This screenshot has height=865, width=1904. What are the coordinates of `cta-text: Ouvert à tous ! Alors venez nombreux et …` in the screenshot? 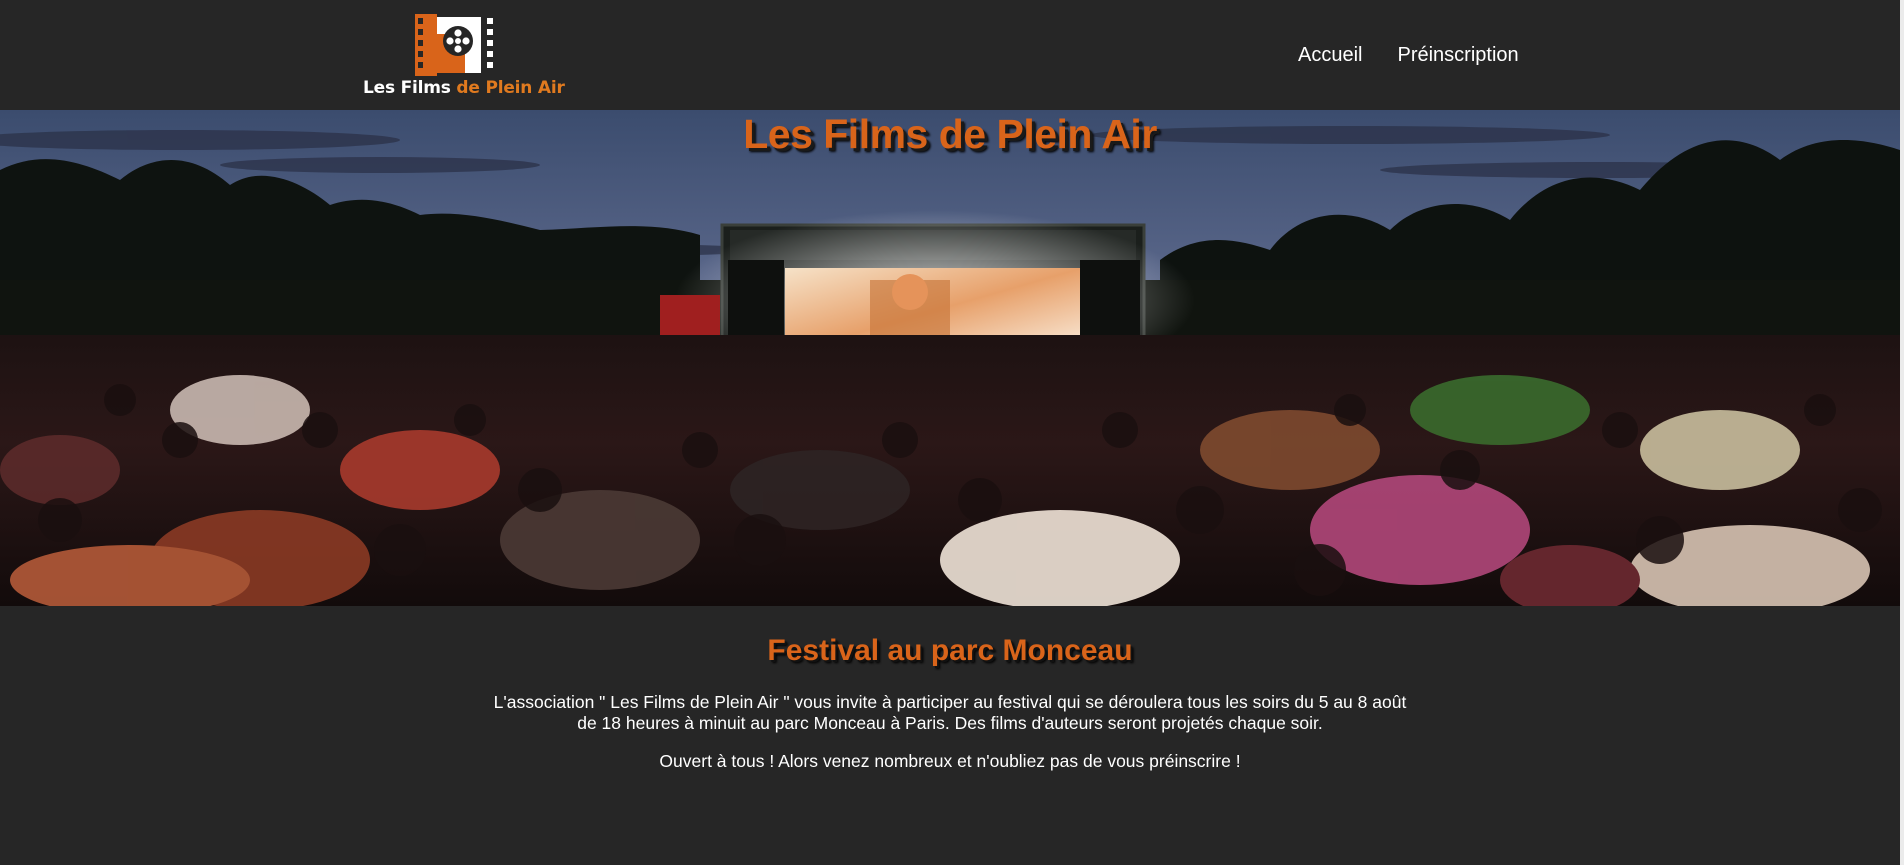 It's located at (950, 761).